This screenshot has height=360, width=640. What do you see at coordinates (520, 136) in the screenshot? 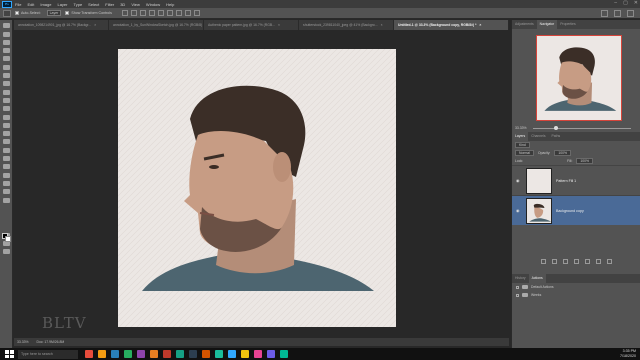
I see `tab-layers: Layers` at bounding box center [520, 136].